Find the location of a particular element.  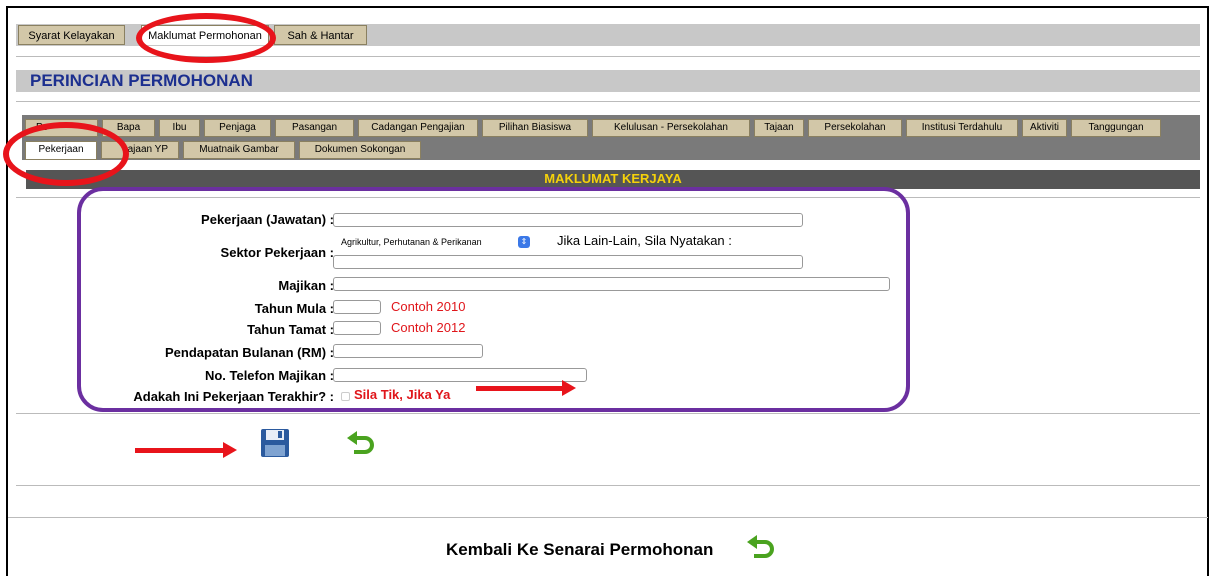

tab-cadangan-pengajian: Cadangan Pengajian is located at coordinates (418, 128).